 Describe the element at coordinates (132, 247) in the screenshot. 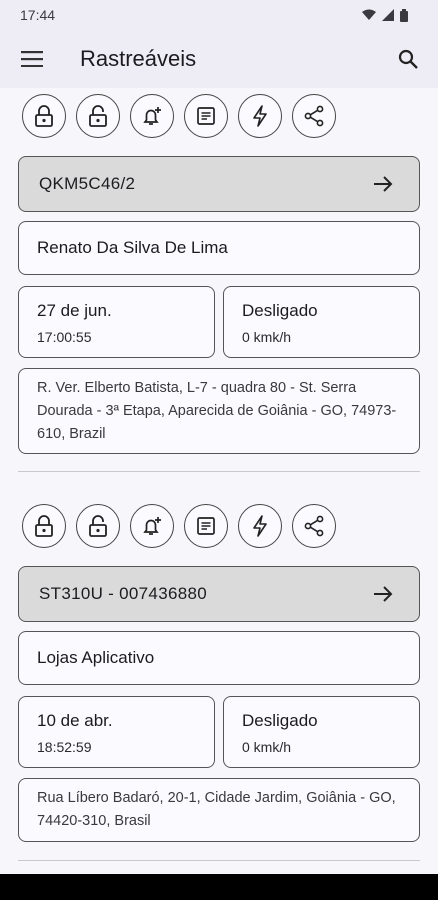

I see `tracker-name: Renato Da Silva De Lima` at that location.